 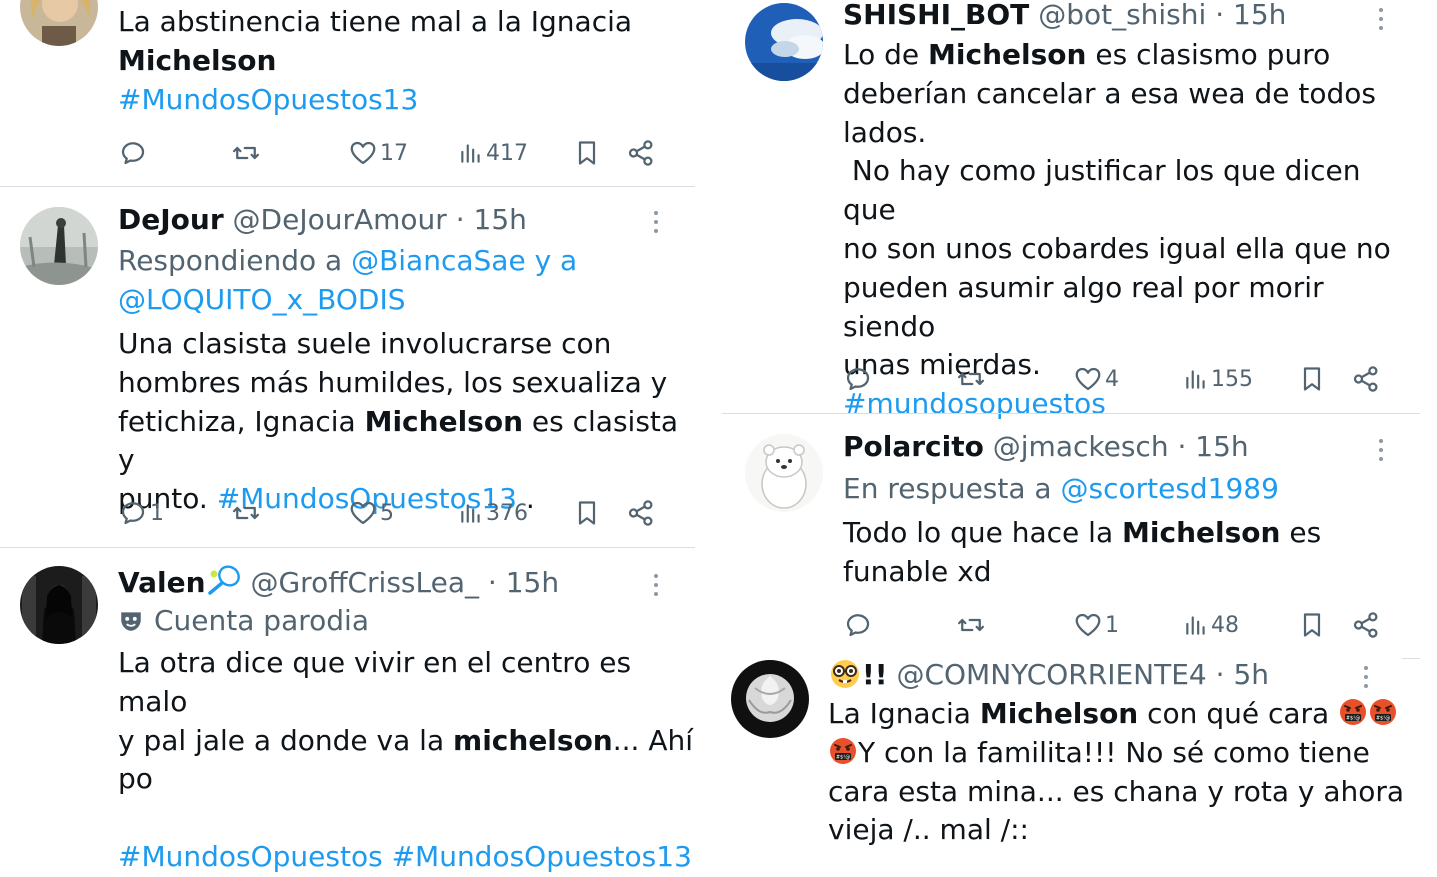 I want to click on tweet-divider, so click(x=1411, y=658).